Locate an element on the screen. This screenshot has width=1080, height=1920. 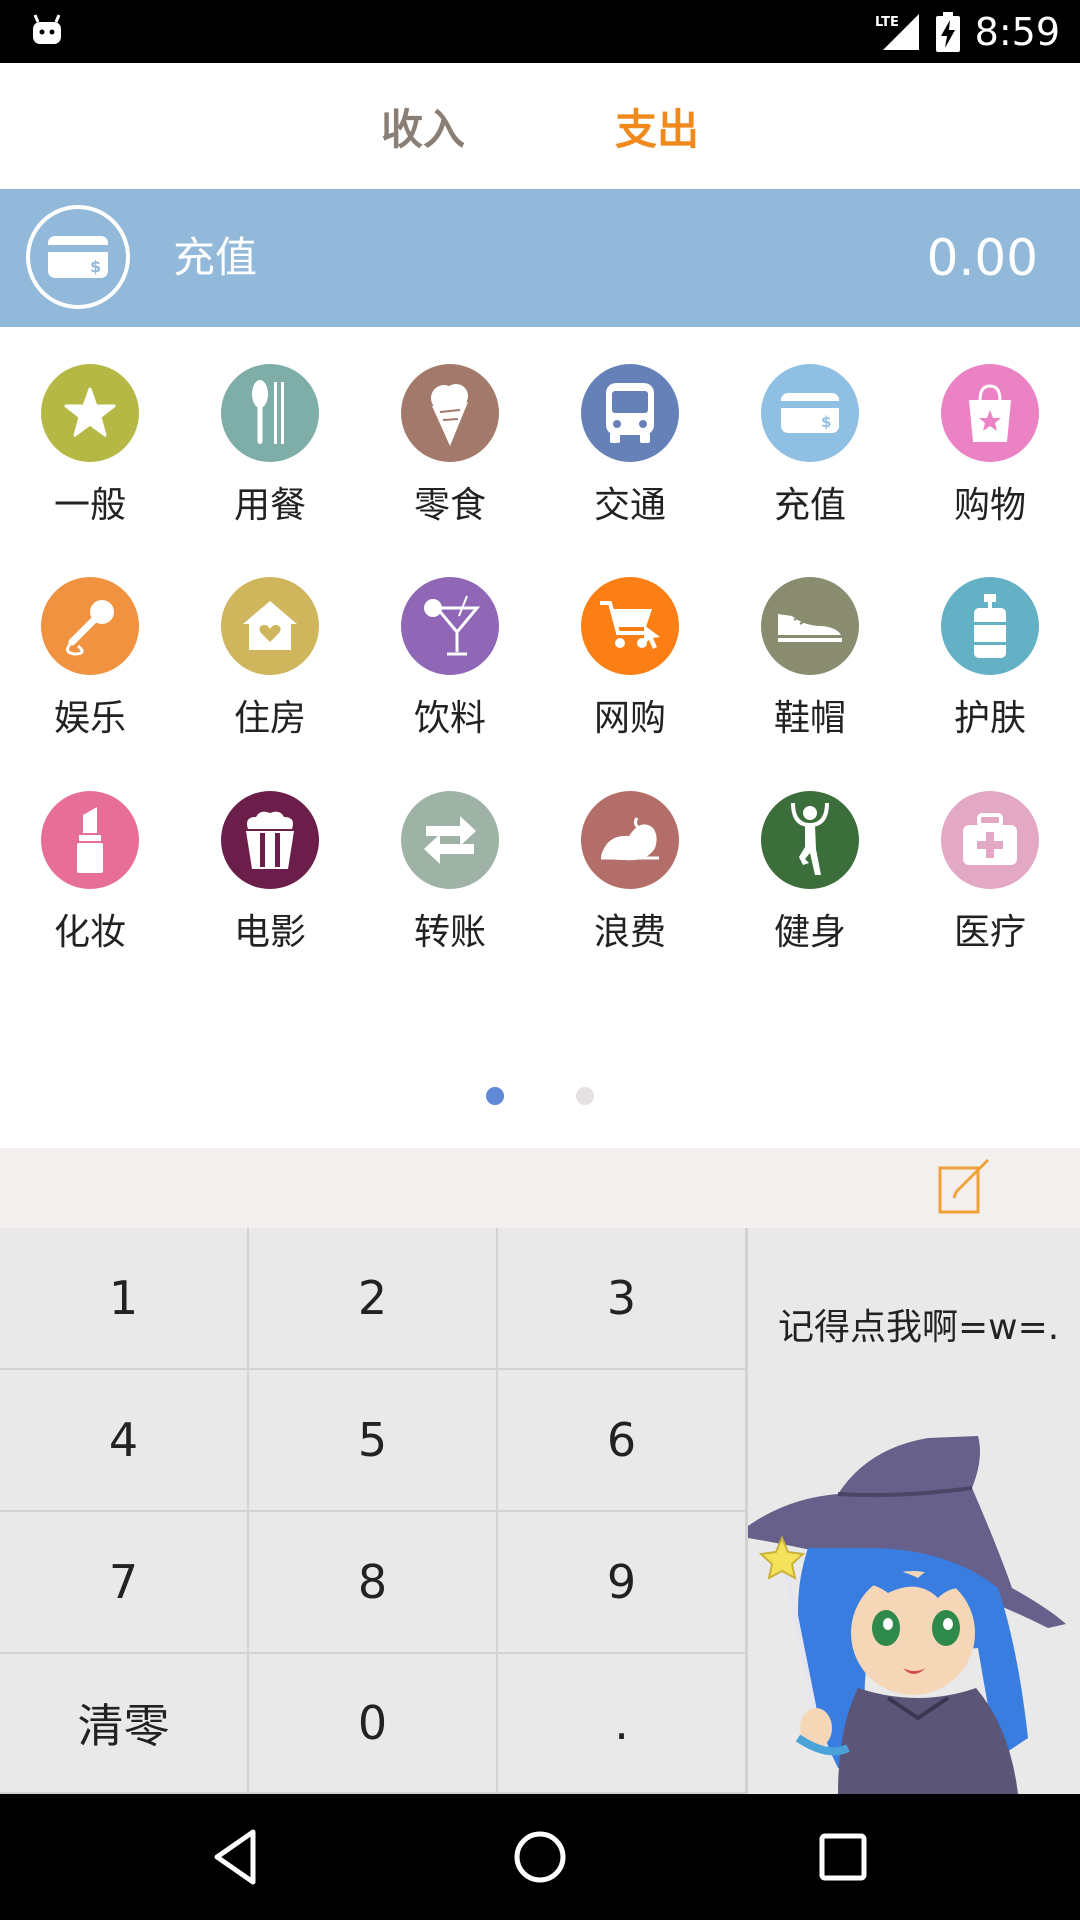
category-medical: 医疗 is located at coordinates (990, 853).